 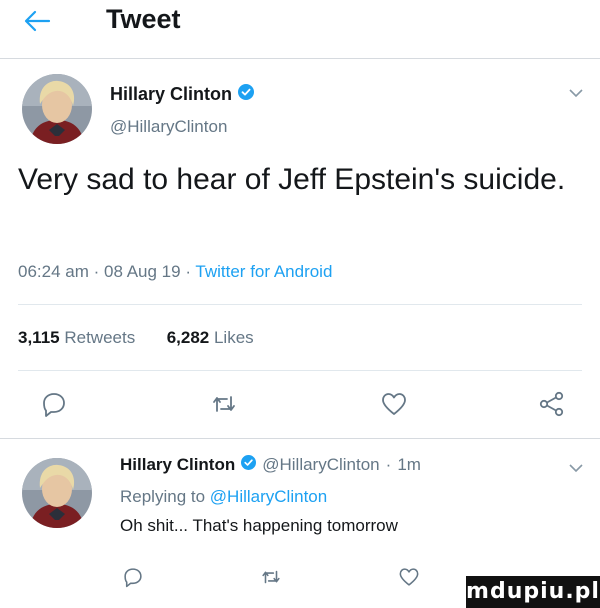 I want to click on retweet-count: 3,115, so click(x=39, y=337).